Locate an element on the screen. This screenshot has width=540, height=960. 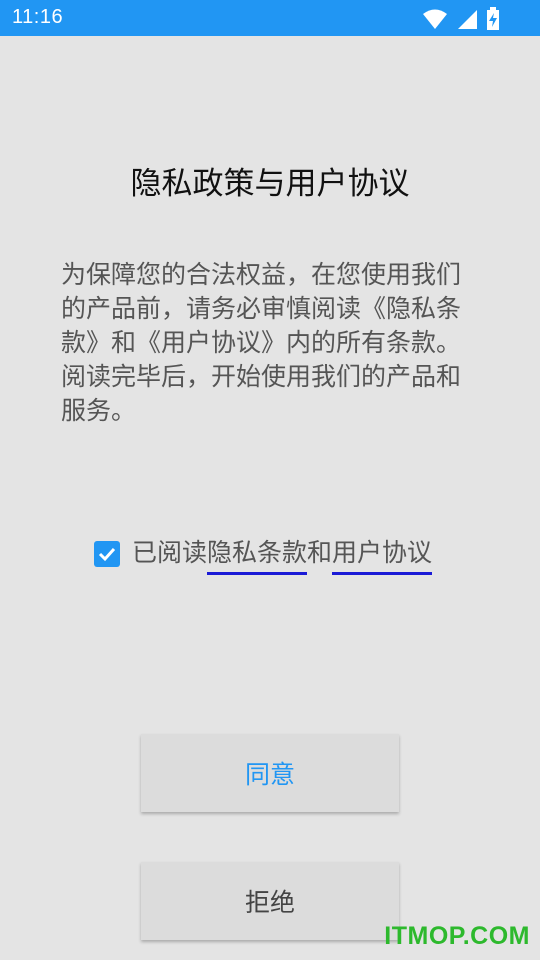
status-icons is located at coordinates (461, 21).